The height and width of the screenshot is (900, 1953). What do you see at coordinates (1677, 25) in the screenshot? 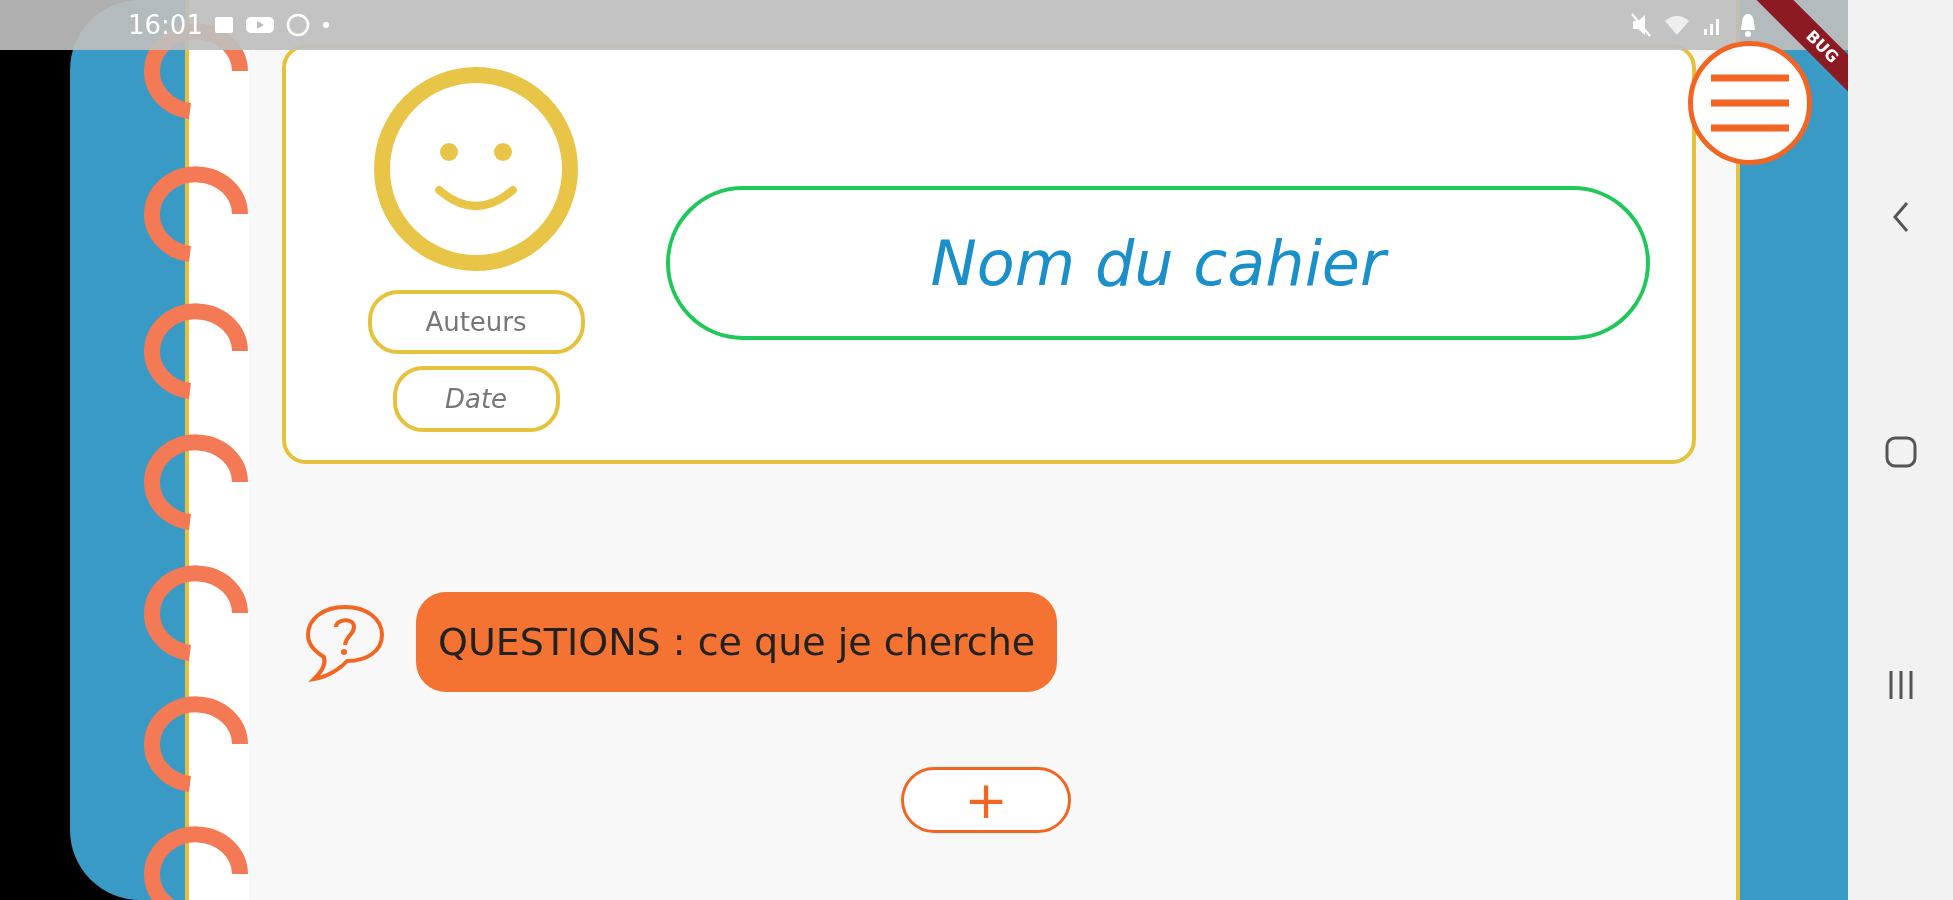
I see `wifi-icon` at bounding box center [1677, 25].